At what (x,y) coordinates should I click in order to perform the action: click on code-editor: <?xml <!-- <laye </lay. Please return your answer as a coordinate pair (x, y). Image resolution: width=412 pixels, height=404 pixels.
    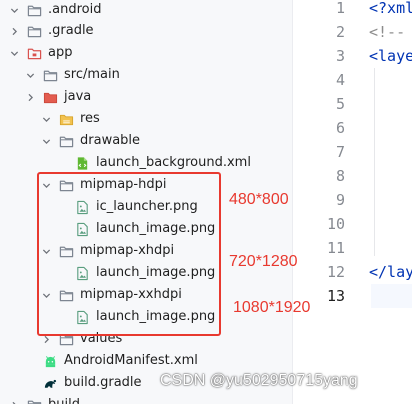
    Looking at the image, I should click on (382, 202).